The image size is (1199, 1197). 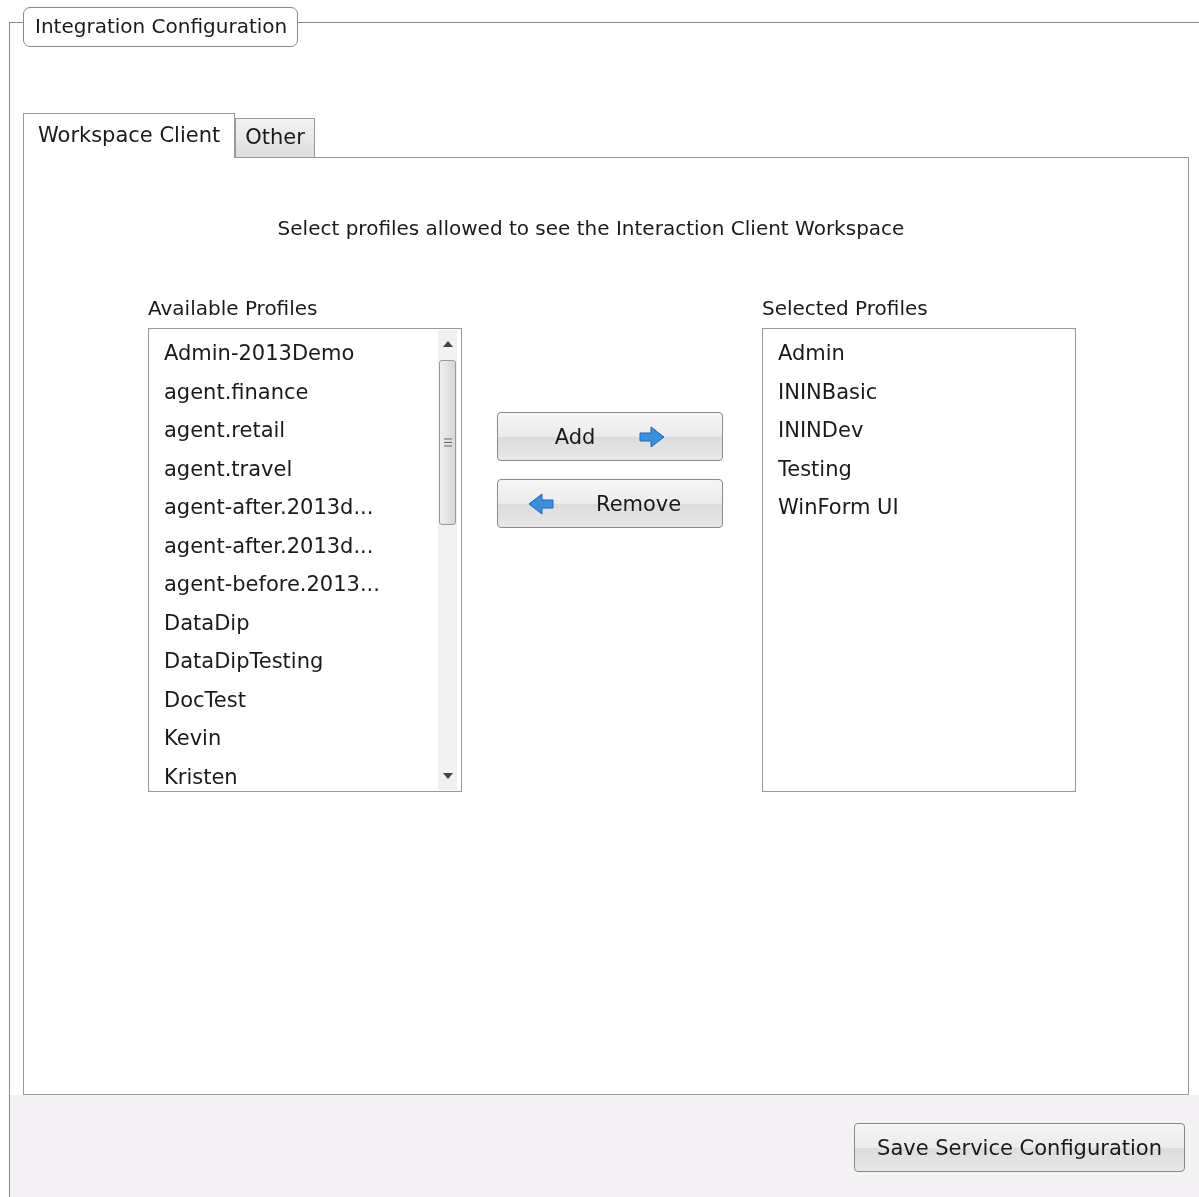 What do you see at coordinates (541, 503) in the screenshot?
I see `left-arrow-icon` at bounding box center [541, 503].